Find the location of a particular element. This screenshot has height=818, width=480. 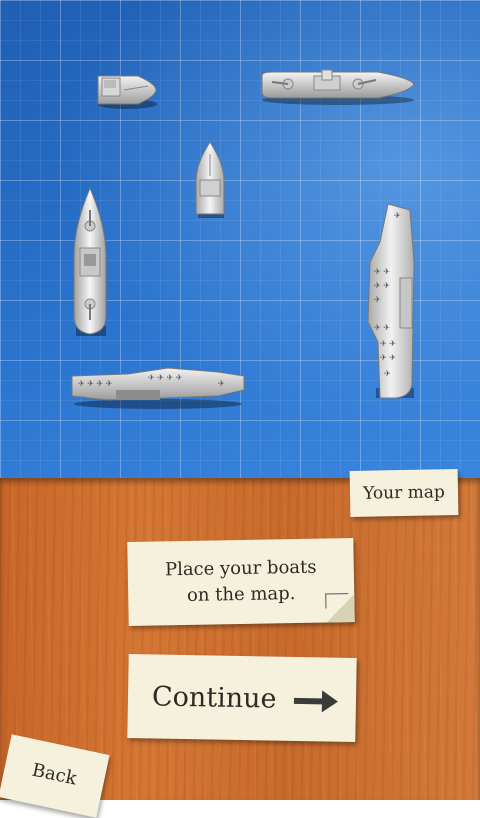

instruction-line-1: Place your boats is located at coordinates (240, 568).